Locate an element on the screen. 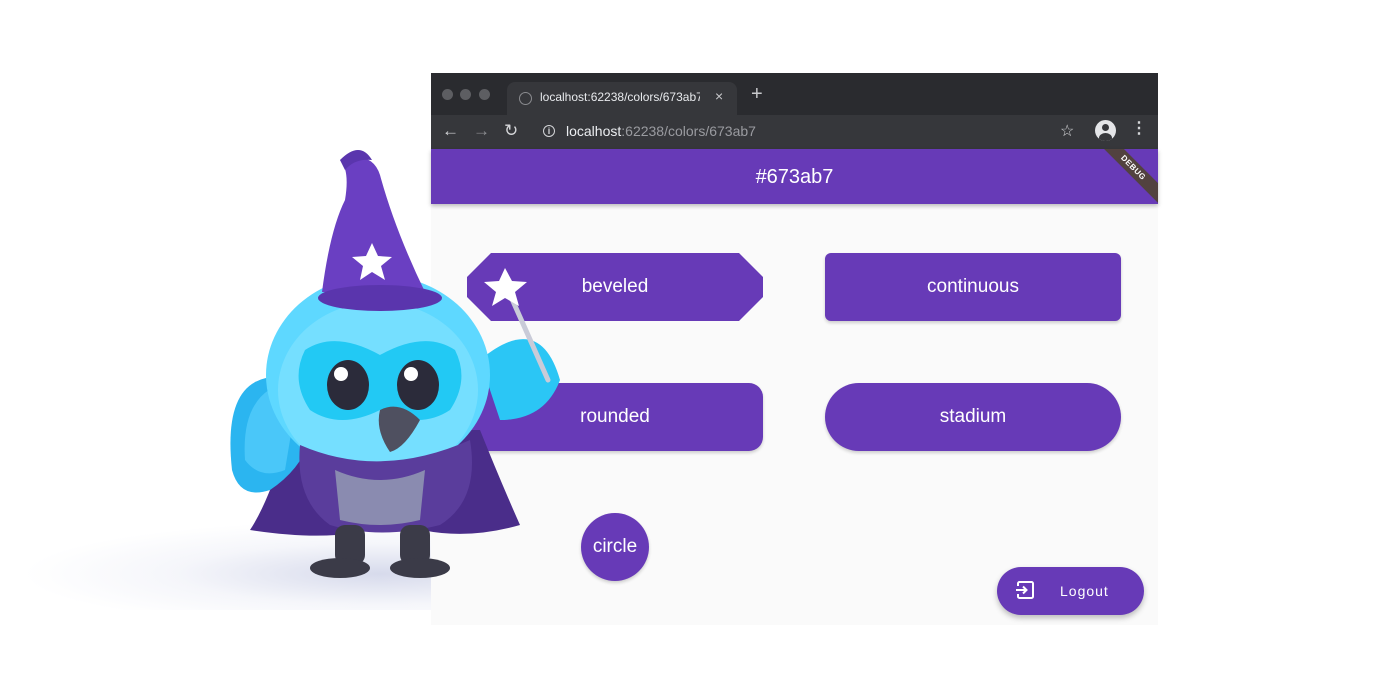 The height and width of the screenshot is (700, 1400). beveled-button: beveled is located at coordinates (615, 287).